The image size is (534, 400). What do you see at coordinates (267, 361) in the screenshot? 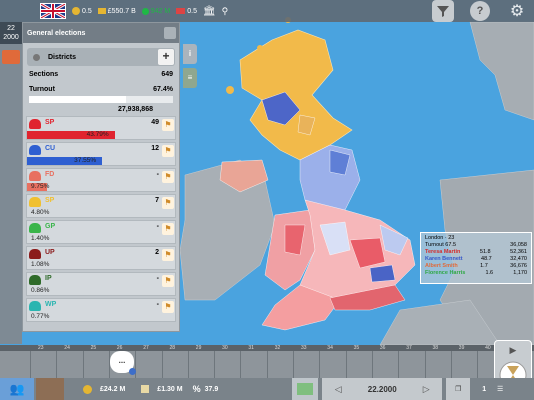
I see `timeline: 23242526272829303132333435363738394041` at bounding box center [267, 361].